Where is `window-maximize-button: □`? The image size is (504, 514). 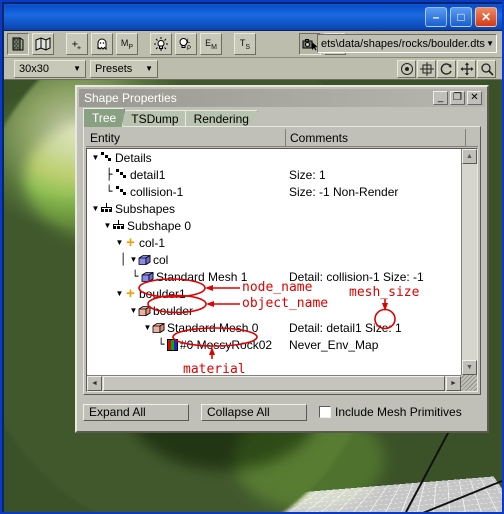
window-maximize-button: □ is located at coordinates (461, 17).